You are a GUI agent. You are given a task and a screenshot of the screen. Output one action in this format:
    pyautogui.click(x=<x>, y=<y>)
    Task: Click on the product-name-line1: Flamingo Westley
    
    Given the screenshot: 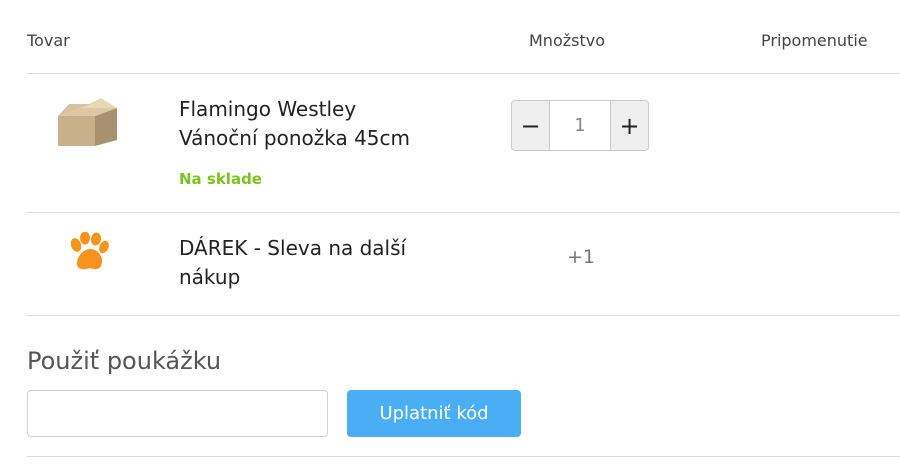 What is the action you would take?
    pyautogui.click(x=267, y=109)
    